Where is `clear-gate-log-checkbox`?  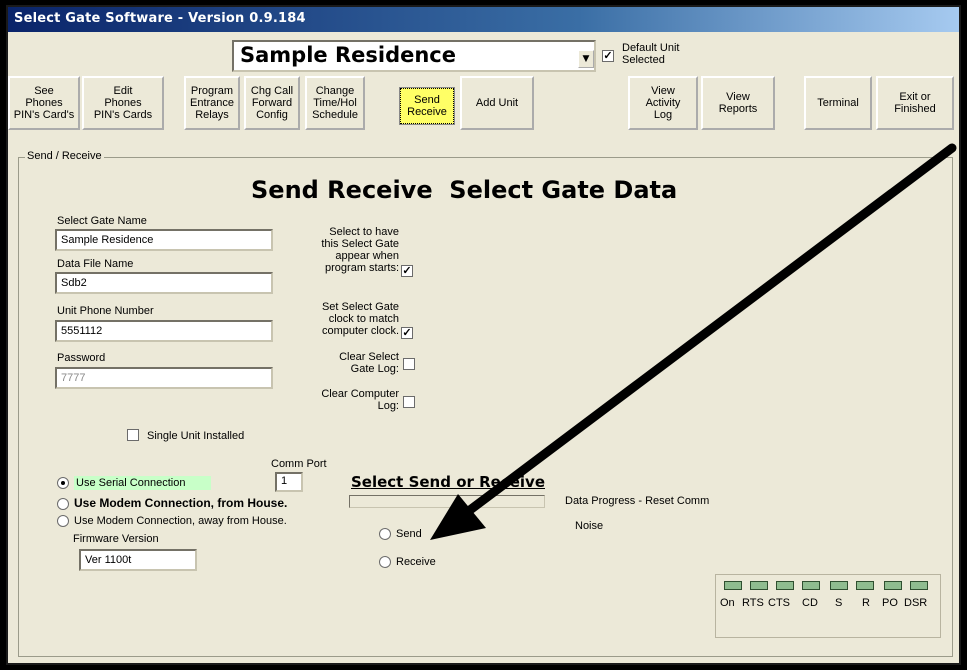
clear-gate-log-checkbox is located at coordinates (409, 364).